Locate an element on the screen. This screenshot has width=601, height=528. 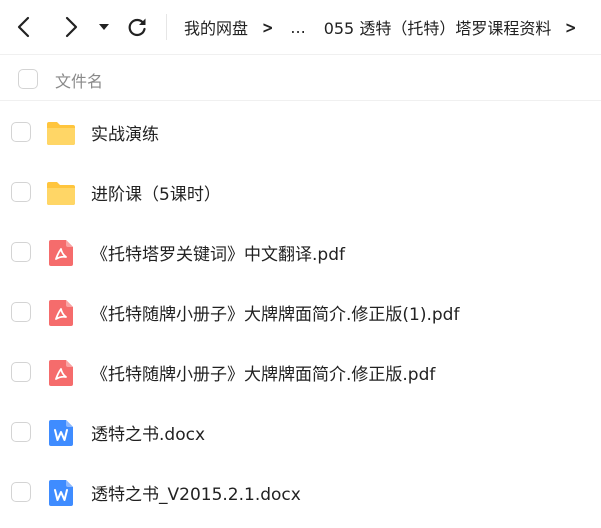
chevron-right-icon is located at coordinates (71, 27).